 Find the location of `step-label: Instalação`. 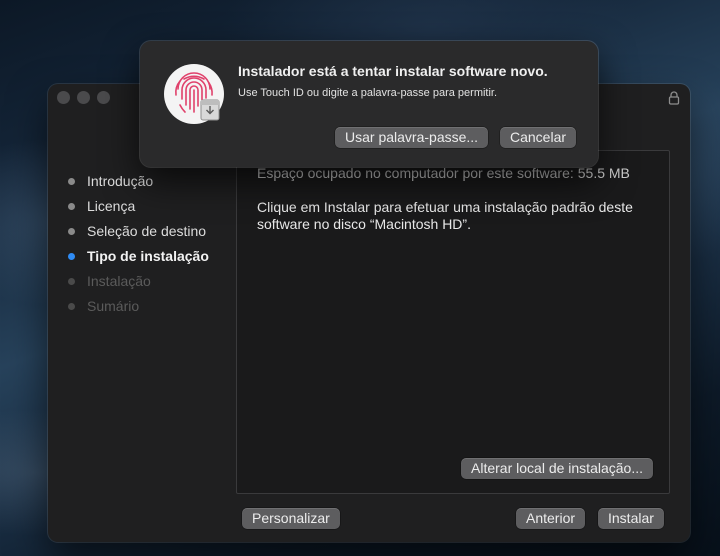

step-label: Instalação is located at coordinates (119, 281).